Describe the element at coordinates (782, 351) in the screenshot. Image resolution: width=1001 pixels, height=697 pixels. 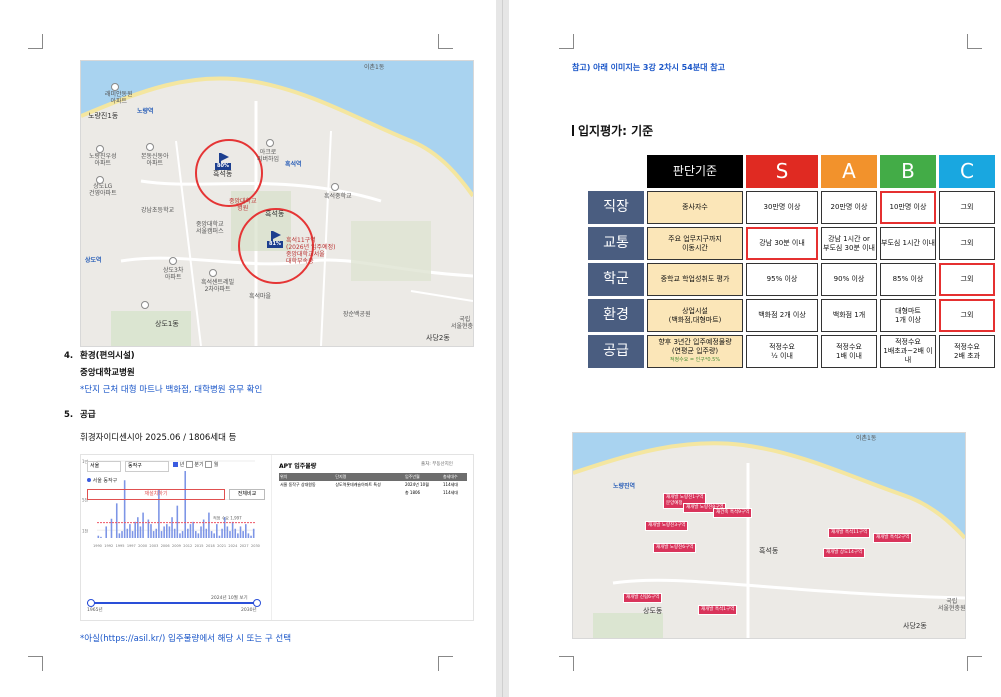
I see `grade-cell: 적정수요 ½ 이내` at that location.